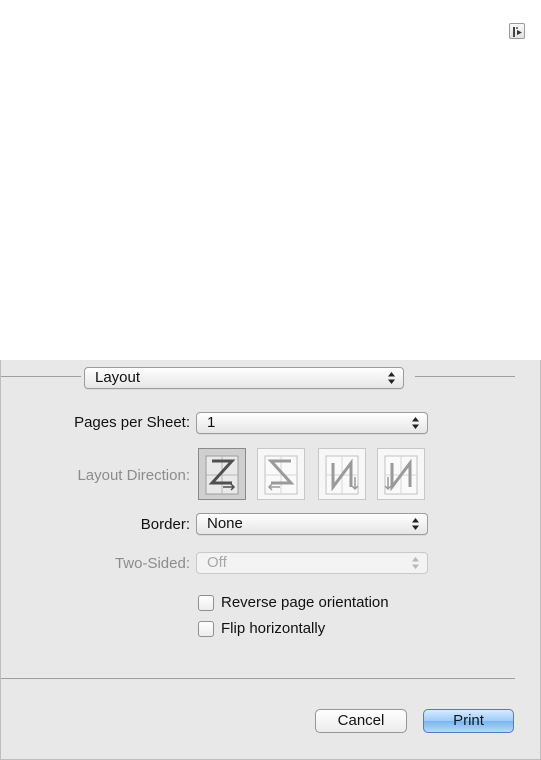 The width and height of the screenshot is (541, 760). What do you see at coordinates (273, 629) in the screenshot?
I see `flip-horizontally-label: Flip horizontally` at bounding box center [273, 629].